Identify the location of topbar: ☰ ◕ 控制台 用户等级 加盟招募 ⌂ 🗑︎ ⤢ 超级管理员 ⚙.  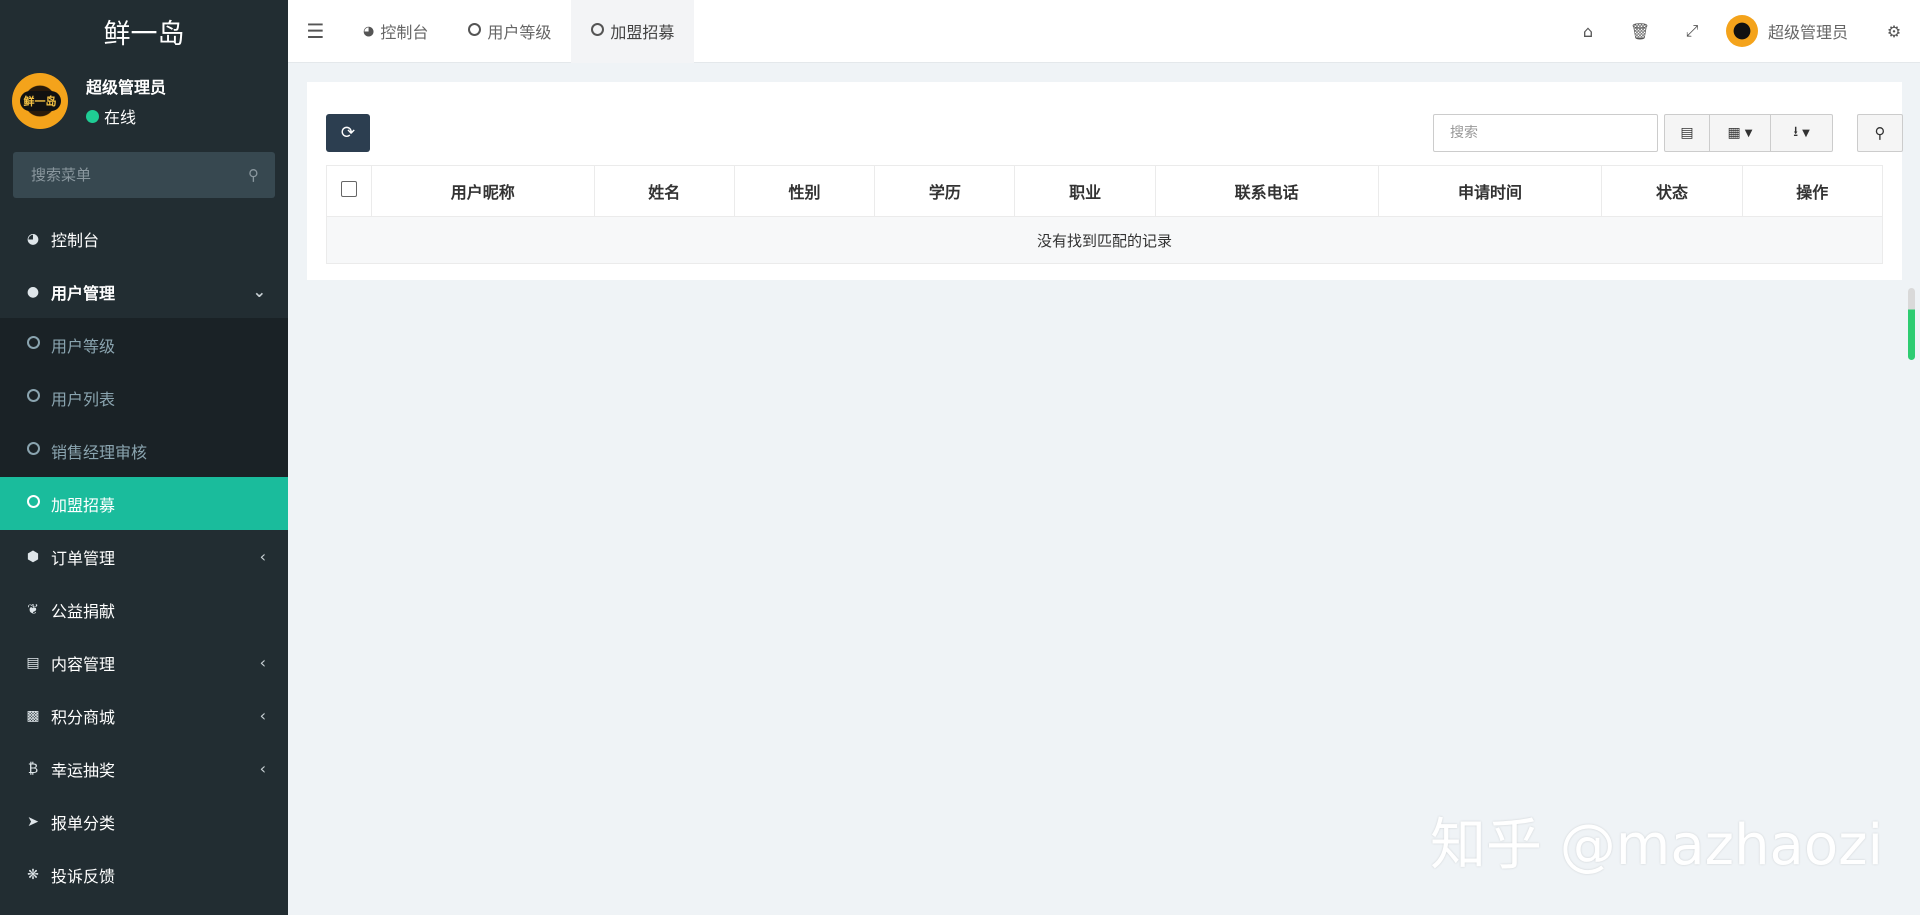
(1104, 31).